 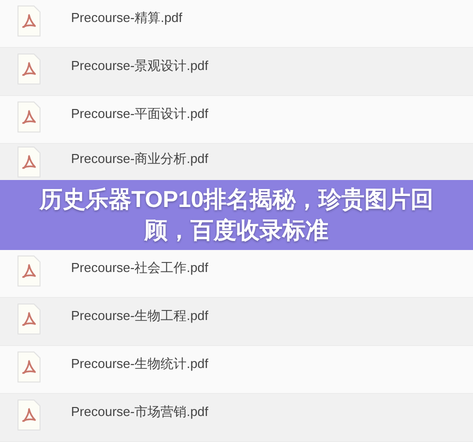 What do you see at coordinates (139, 316) in the screenshot?
I see `file-name: Precourse-生物工程.pdf` at bounding box center [139, 316].